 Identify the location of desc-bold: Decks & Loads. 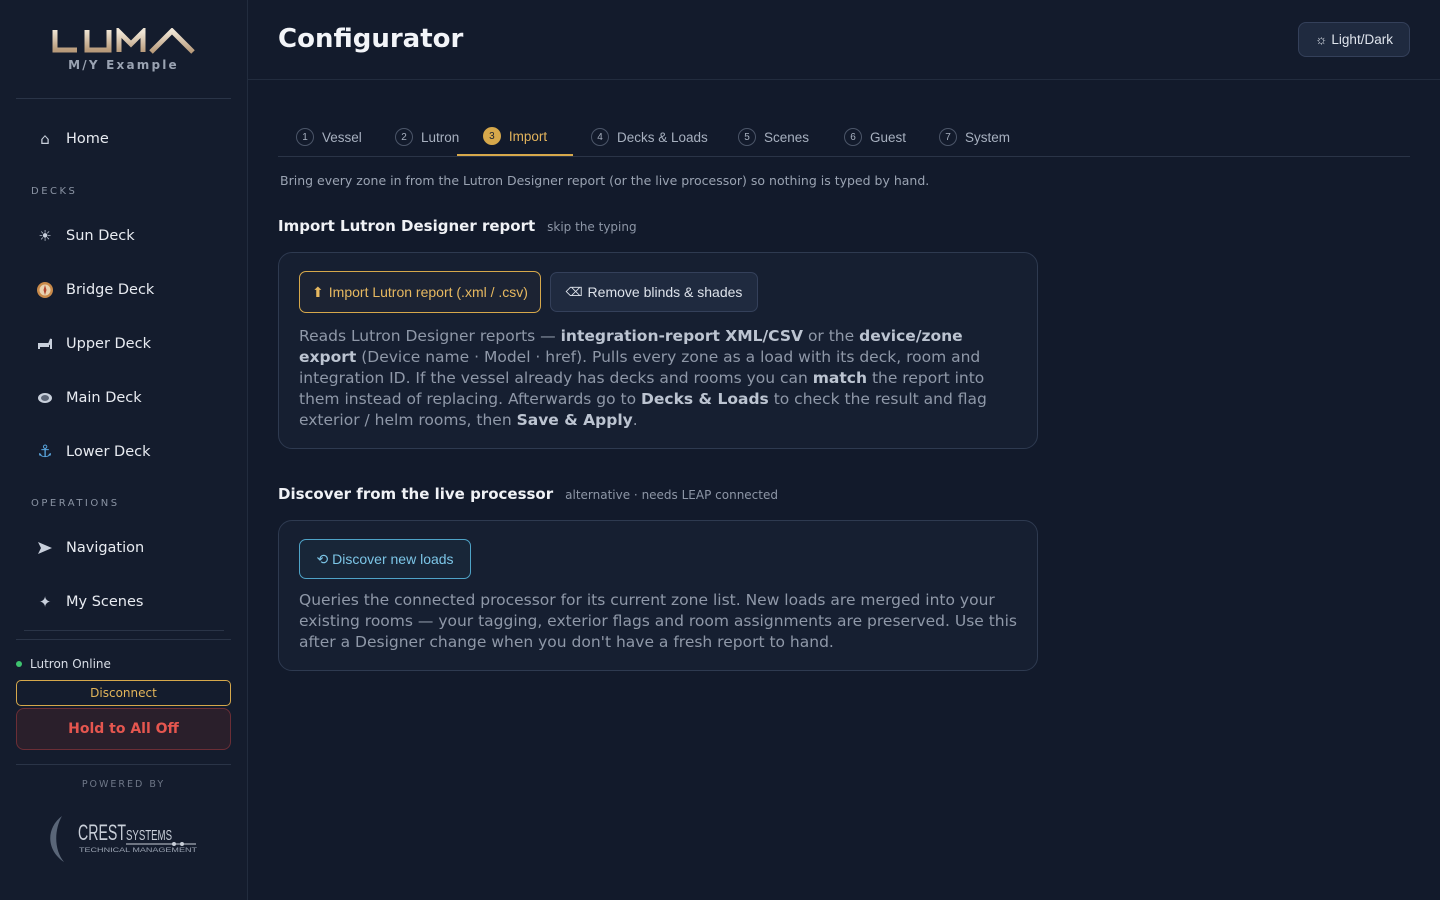
(705, 399).